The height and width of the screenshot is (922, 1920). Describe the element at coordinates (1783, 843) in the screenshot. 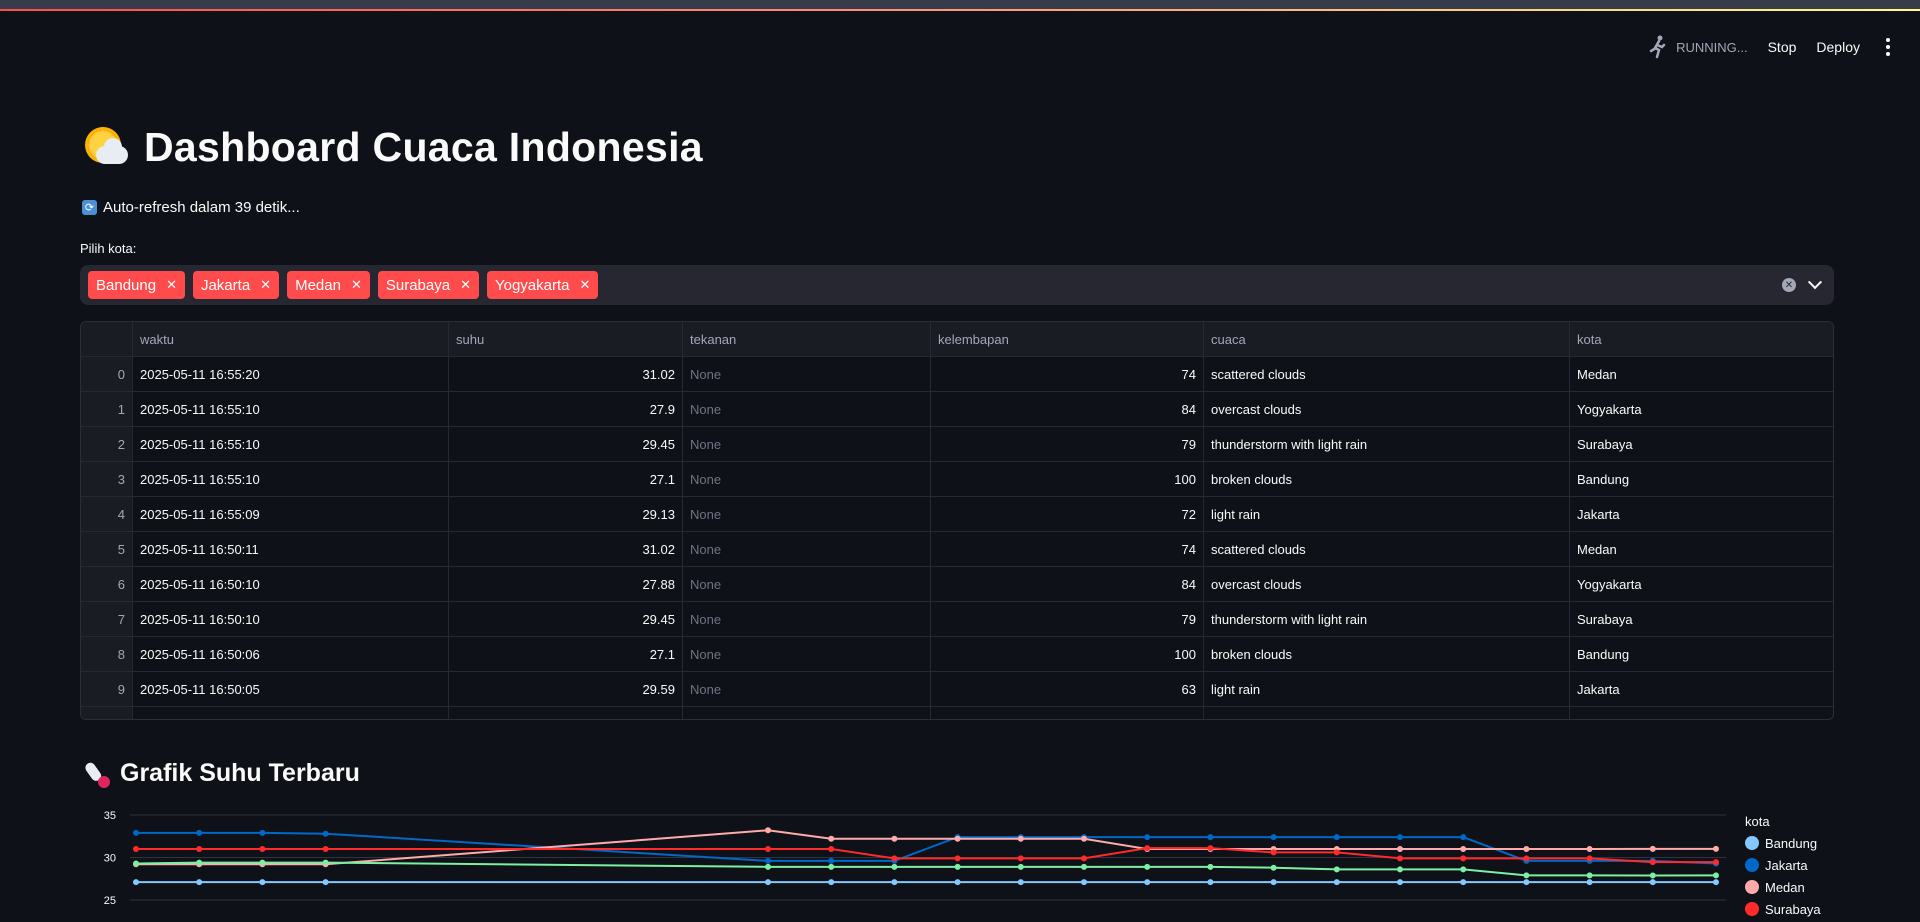

I see `legend-item: Bandung` at that location.